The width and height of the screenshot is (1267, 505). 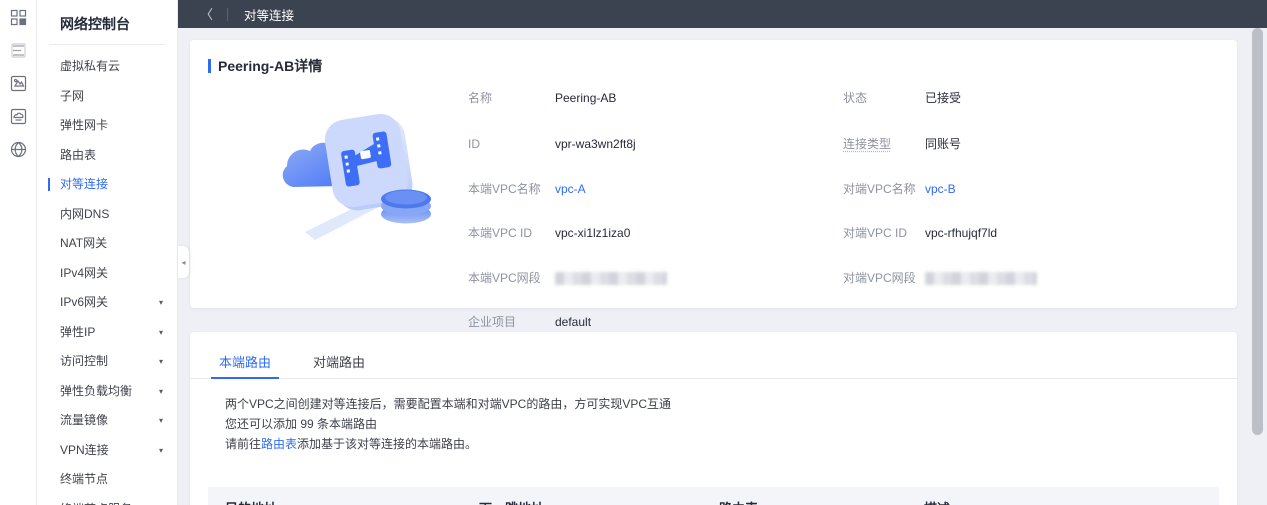 I want to click on field-peer-vpc-name: 对端VPC名称 vpc-B, so click(x=899, y=189).